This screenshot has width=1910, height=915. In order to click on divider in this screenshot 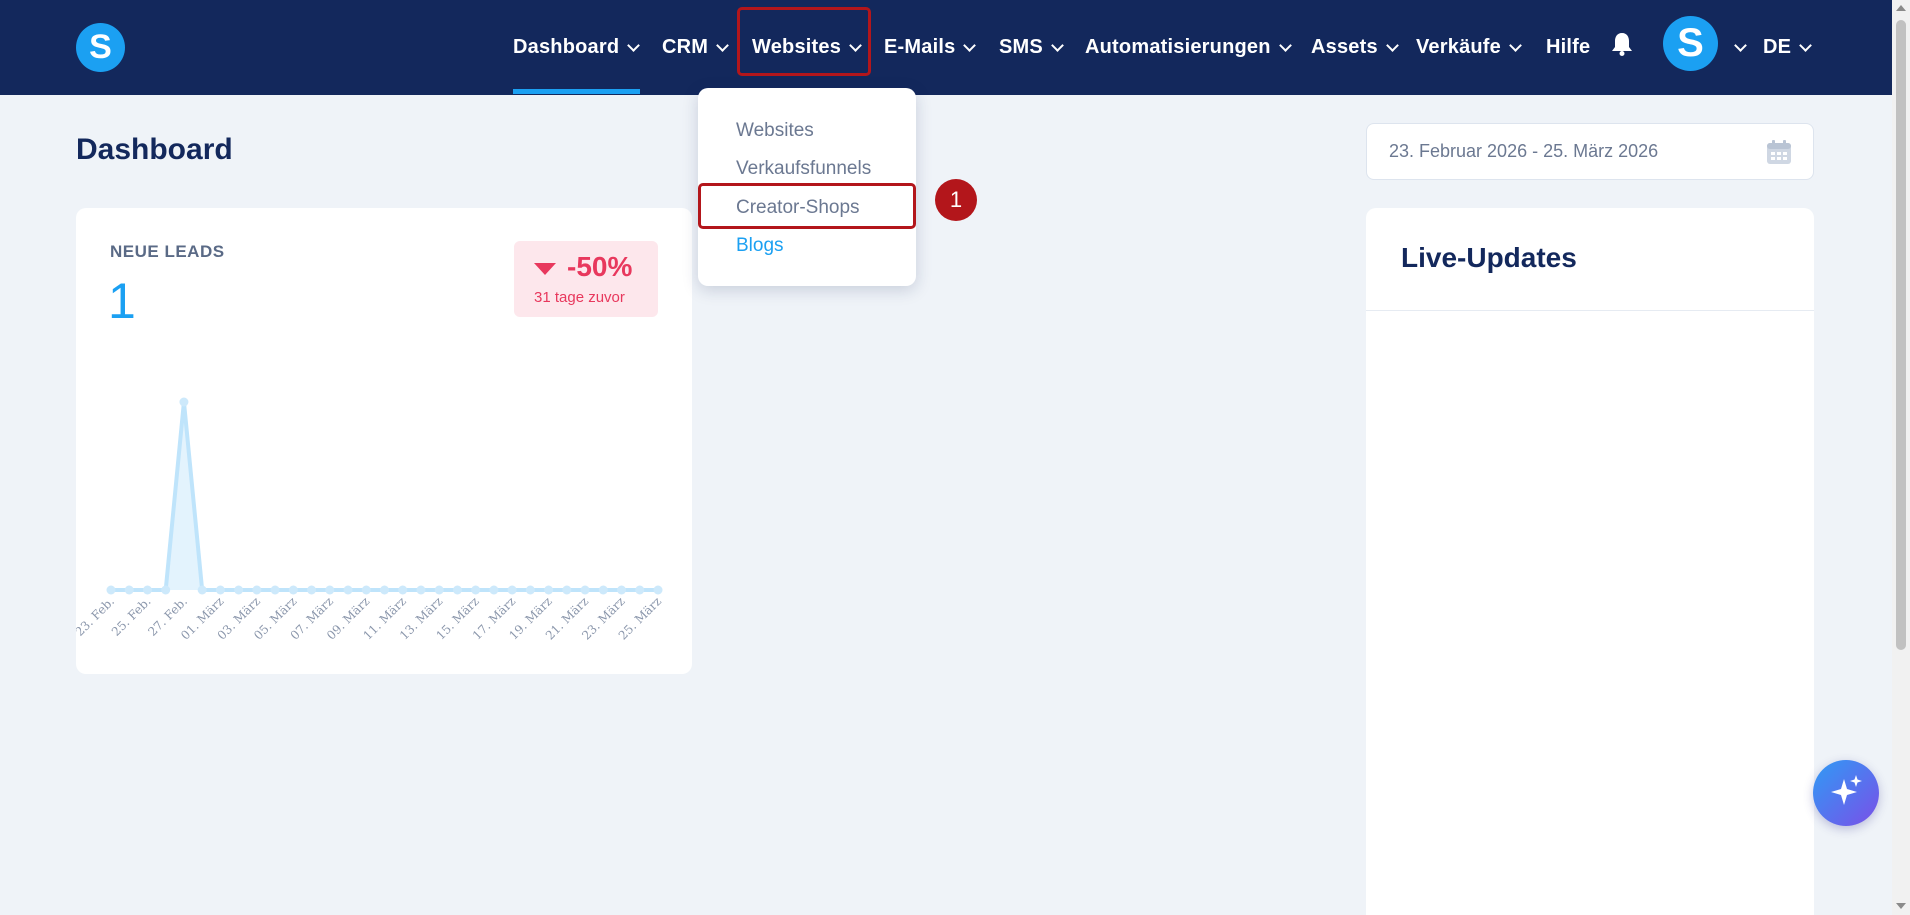, I will do `click(1590, 310)`.